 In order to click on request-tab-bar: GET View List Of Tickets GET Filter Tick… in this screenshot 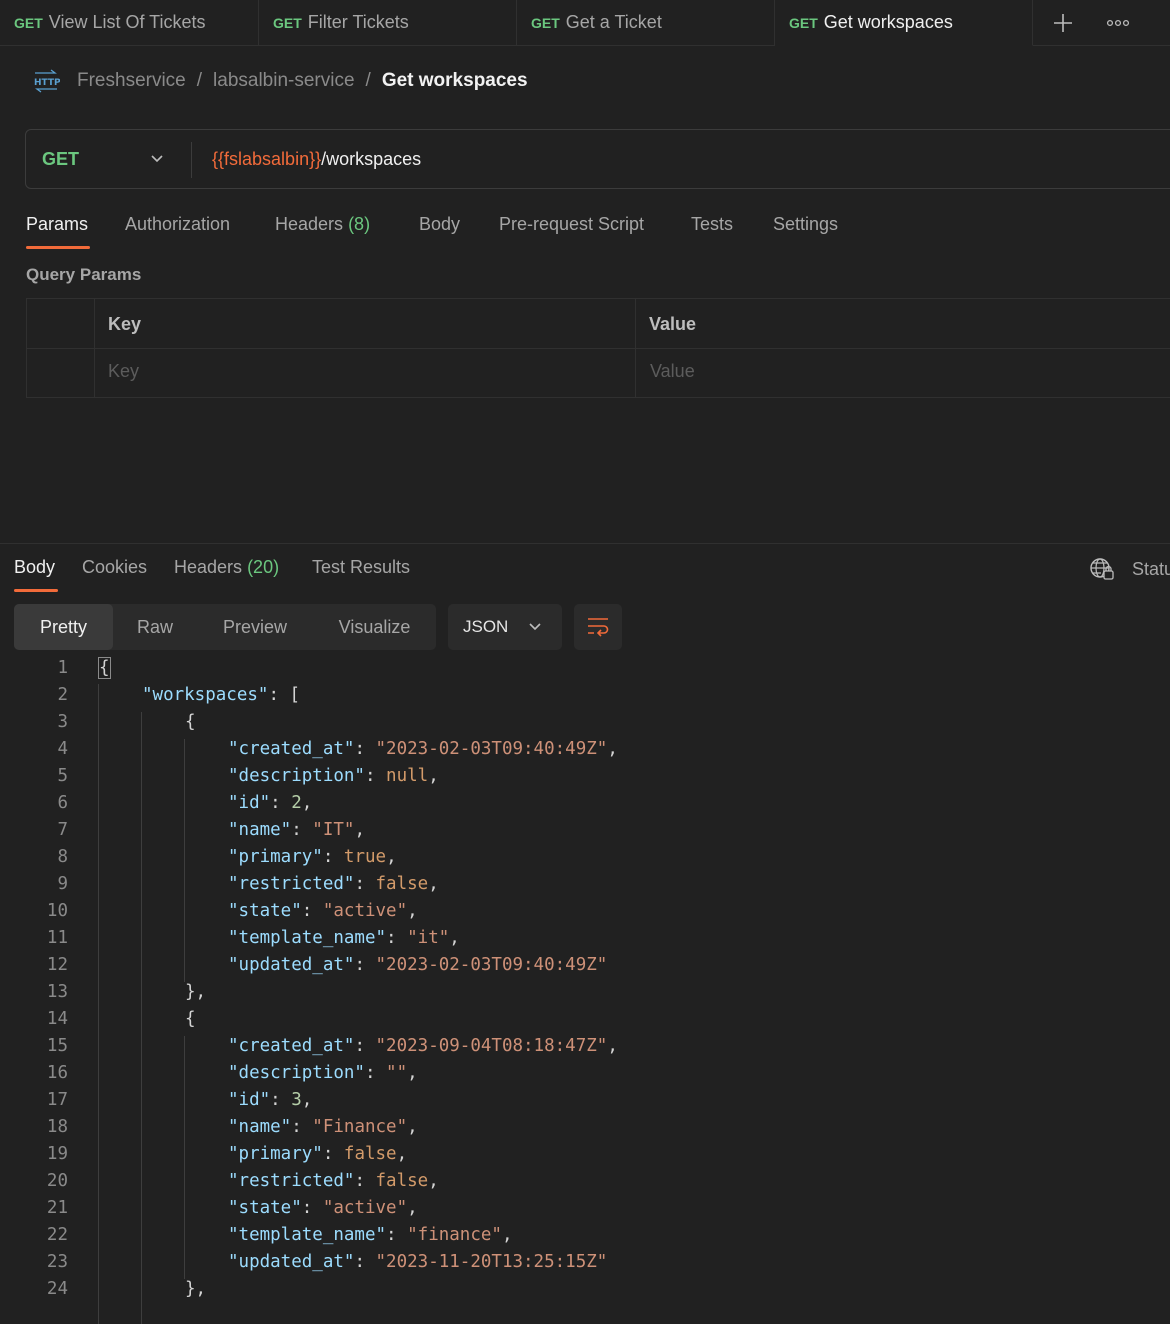, I will do `click(585, 23)`.